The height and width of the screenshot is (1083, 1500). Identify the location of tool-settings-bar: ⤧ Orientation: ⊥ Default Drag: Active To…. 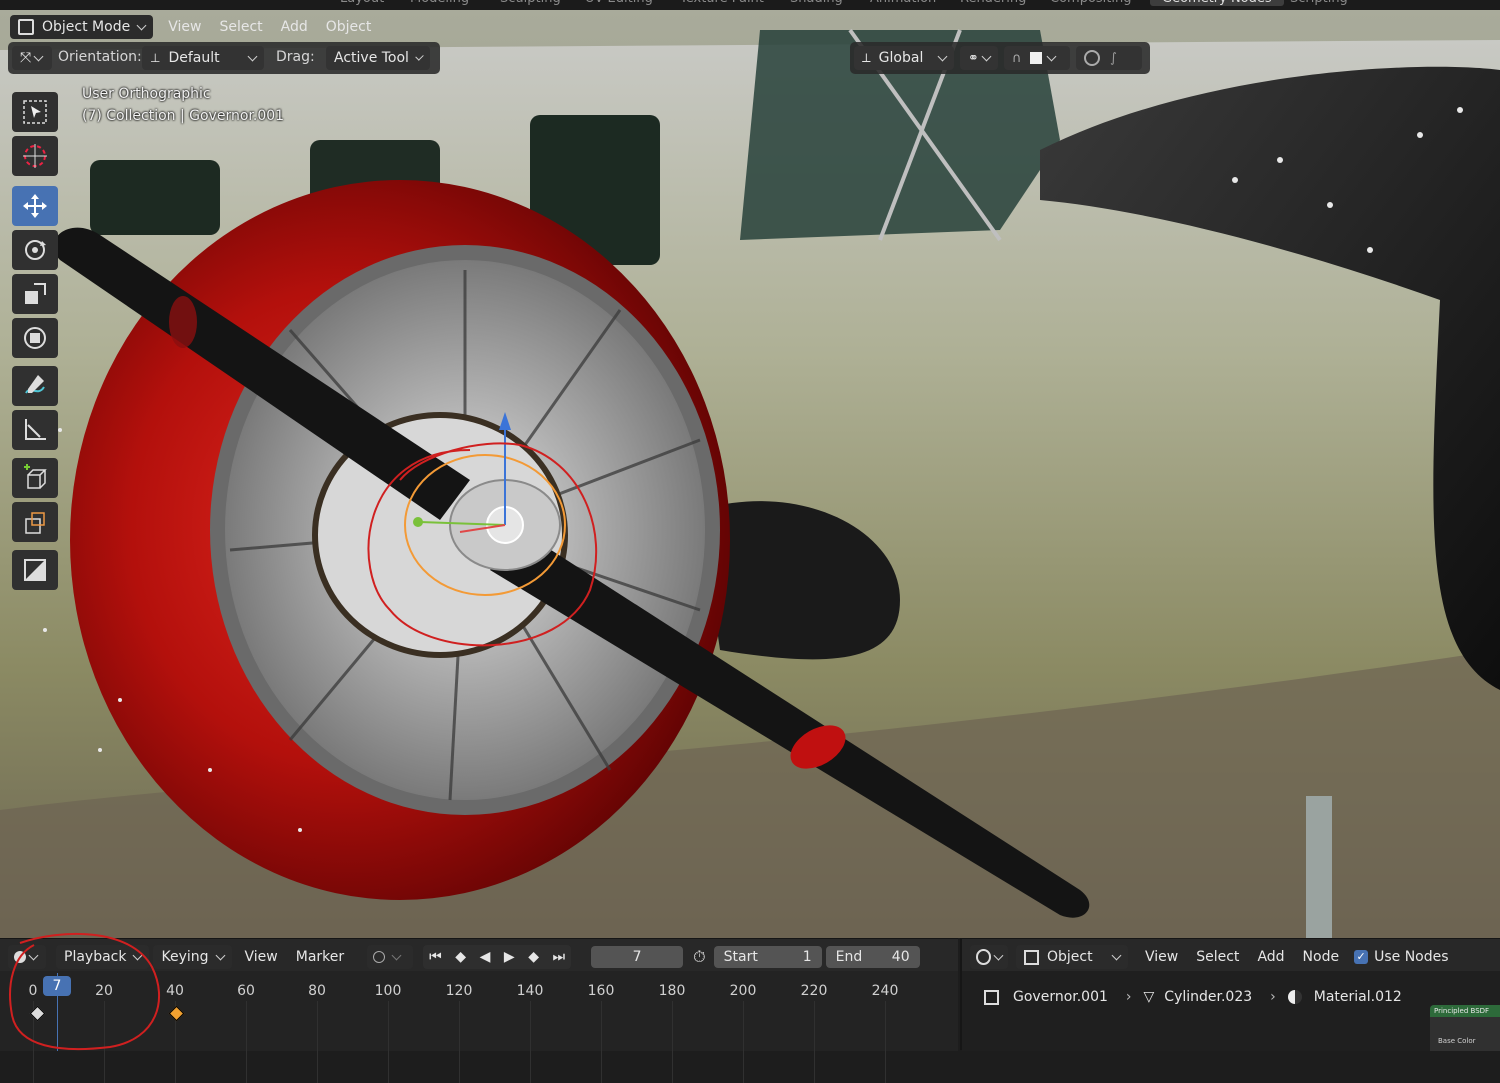
(224, 58).